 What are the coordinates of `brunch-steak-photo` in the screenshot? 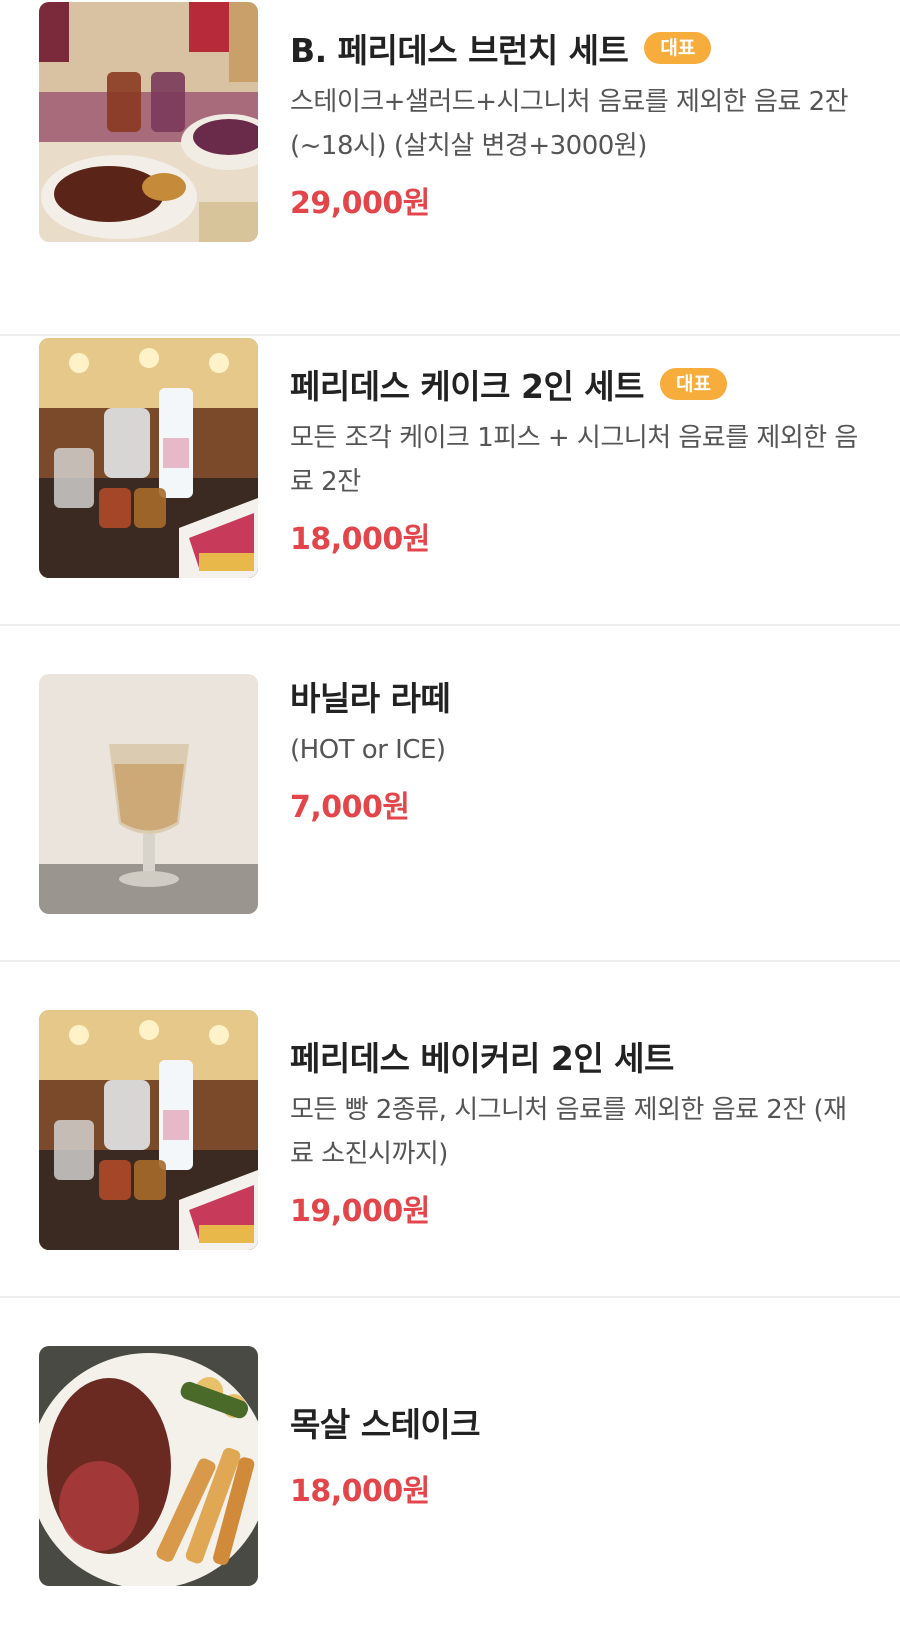 It's located at (148, 122).